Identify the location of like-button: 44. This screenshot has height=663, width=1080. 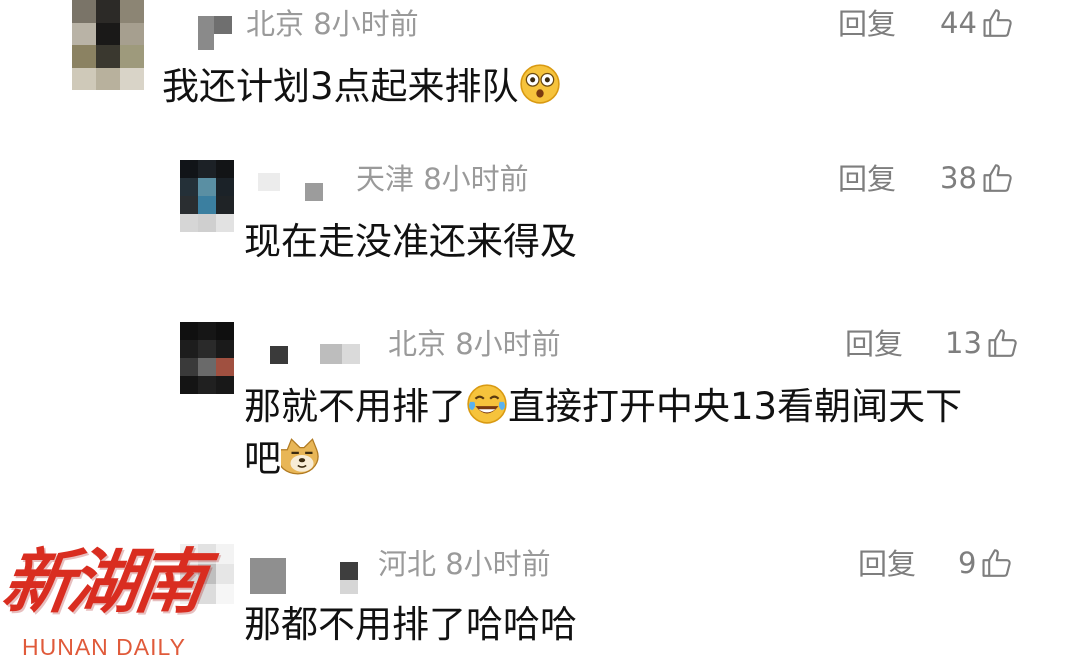
(977, 23).